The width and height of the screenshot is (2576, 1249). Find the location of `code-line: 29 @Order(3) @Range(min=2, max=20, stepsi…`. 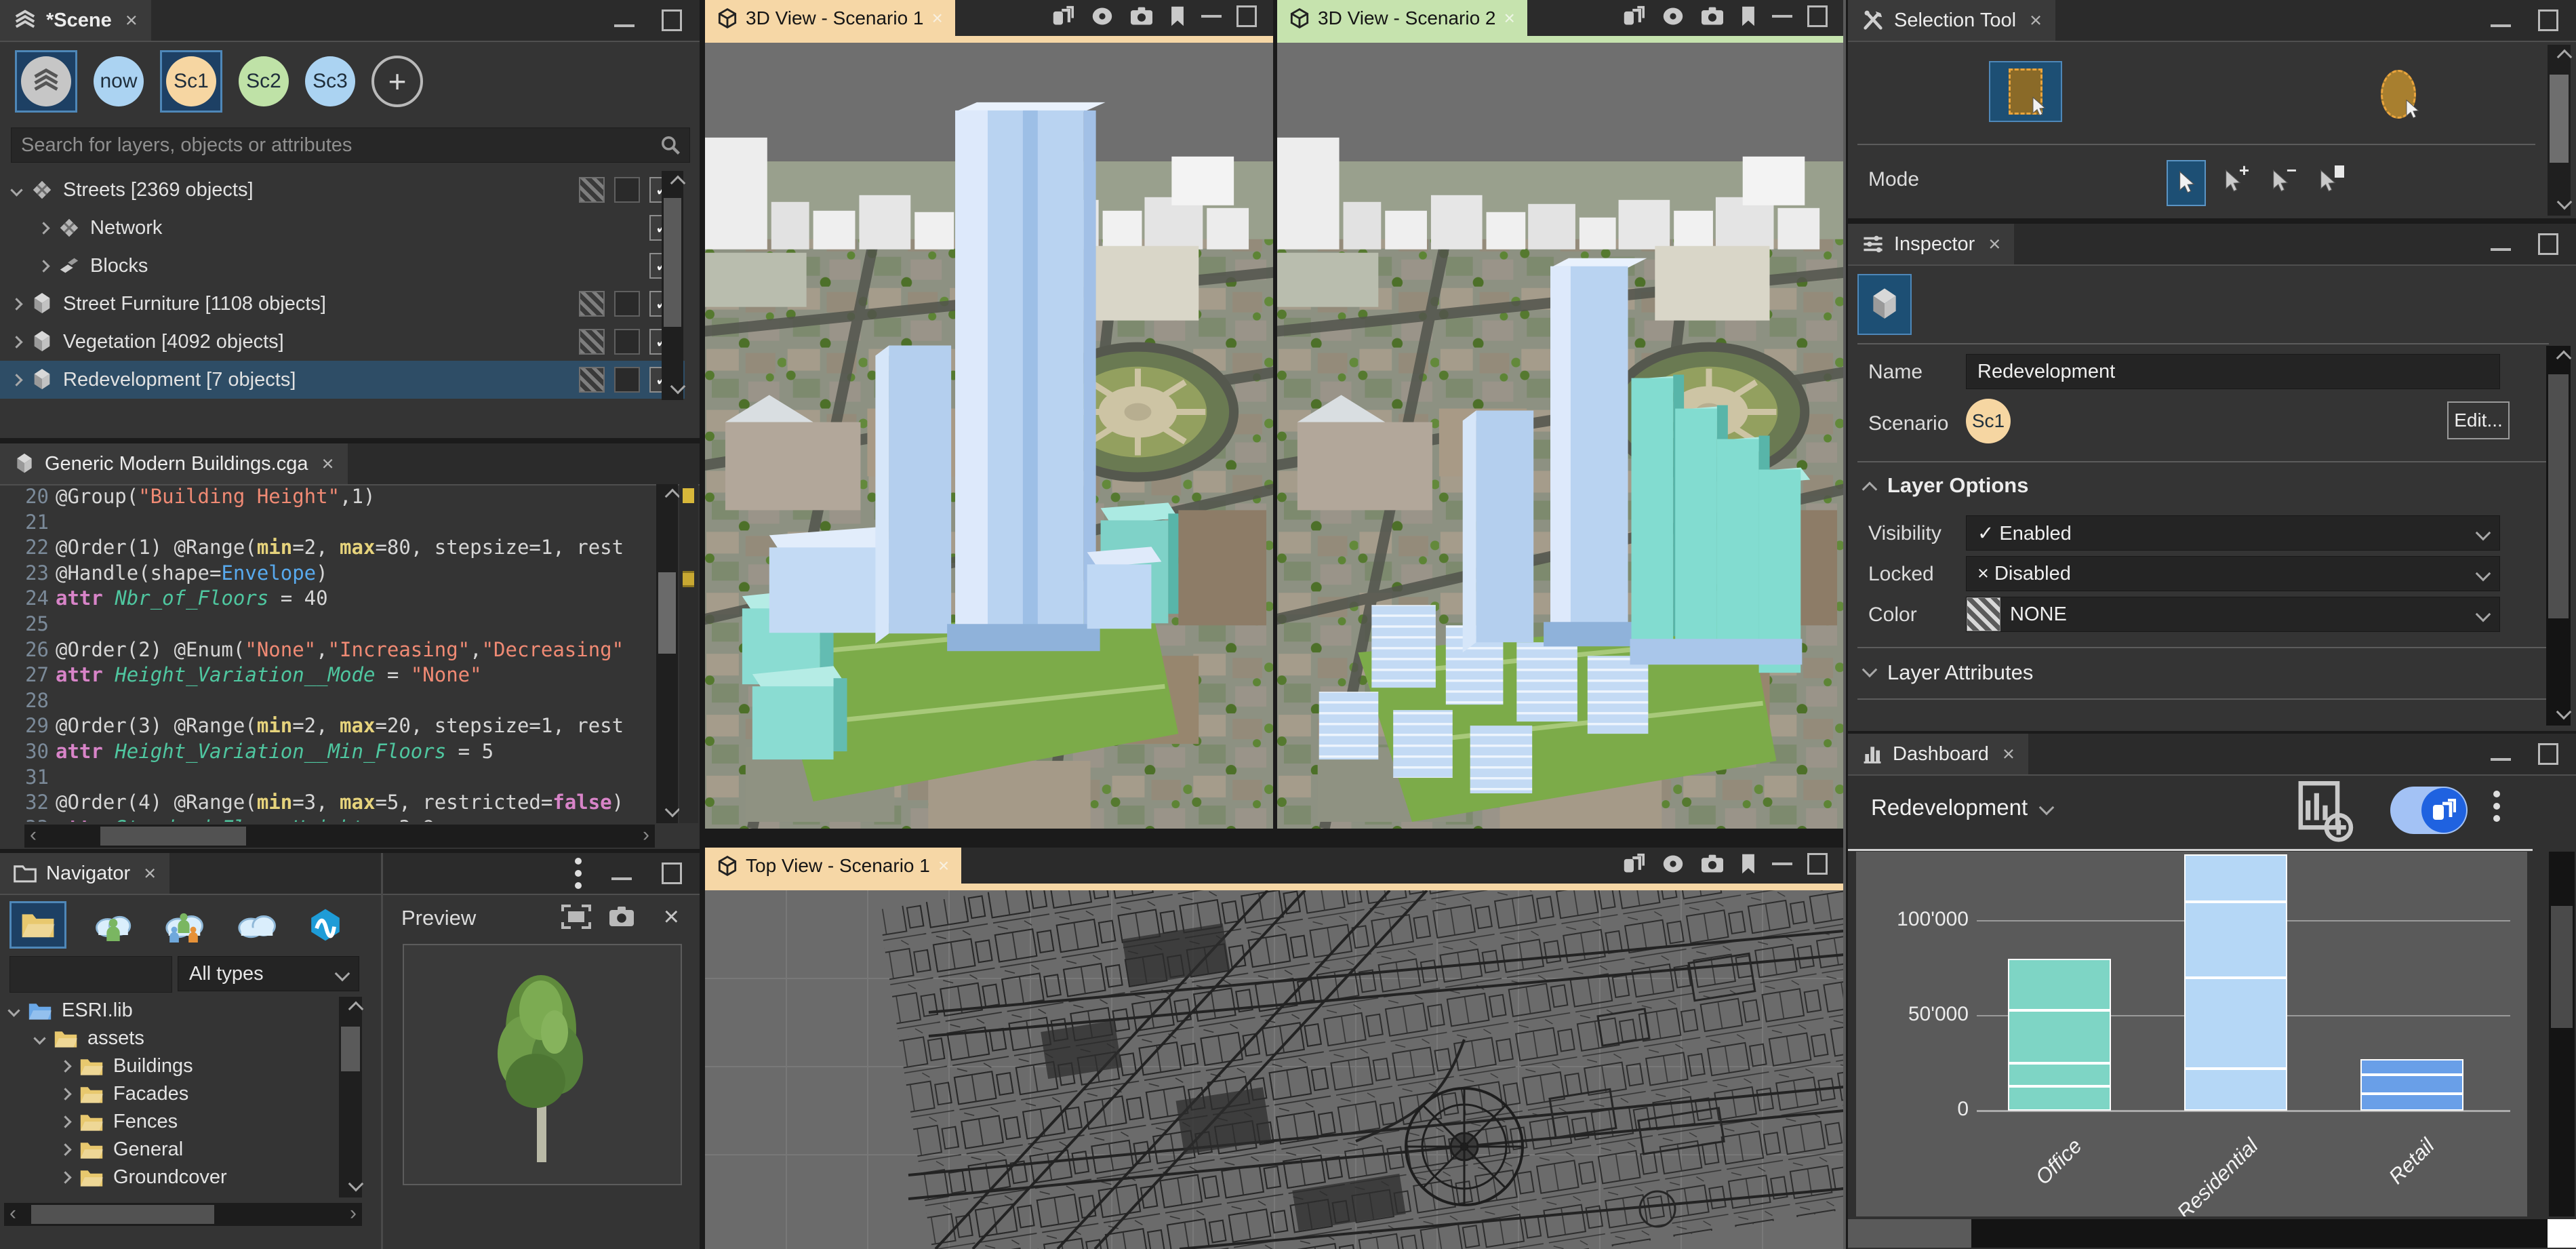

code-line: 29 @Order(3) @Range(min=2, max=20, stepsi… is located at coordinates (327, 726).